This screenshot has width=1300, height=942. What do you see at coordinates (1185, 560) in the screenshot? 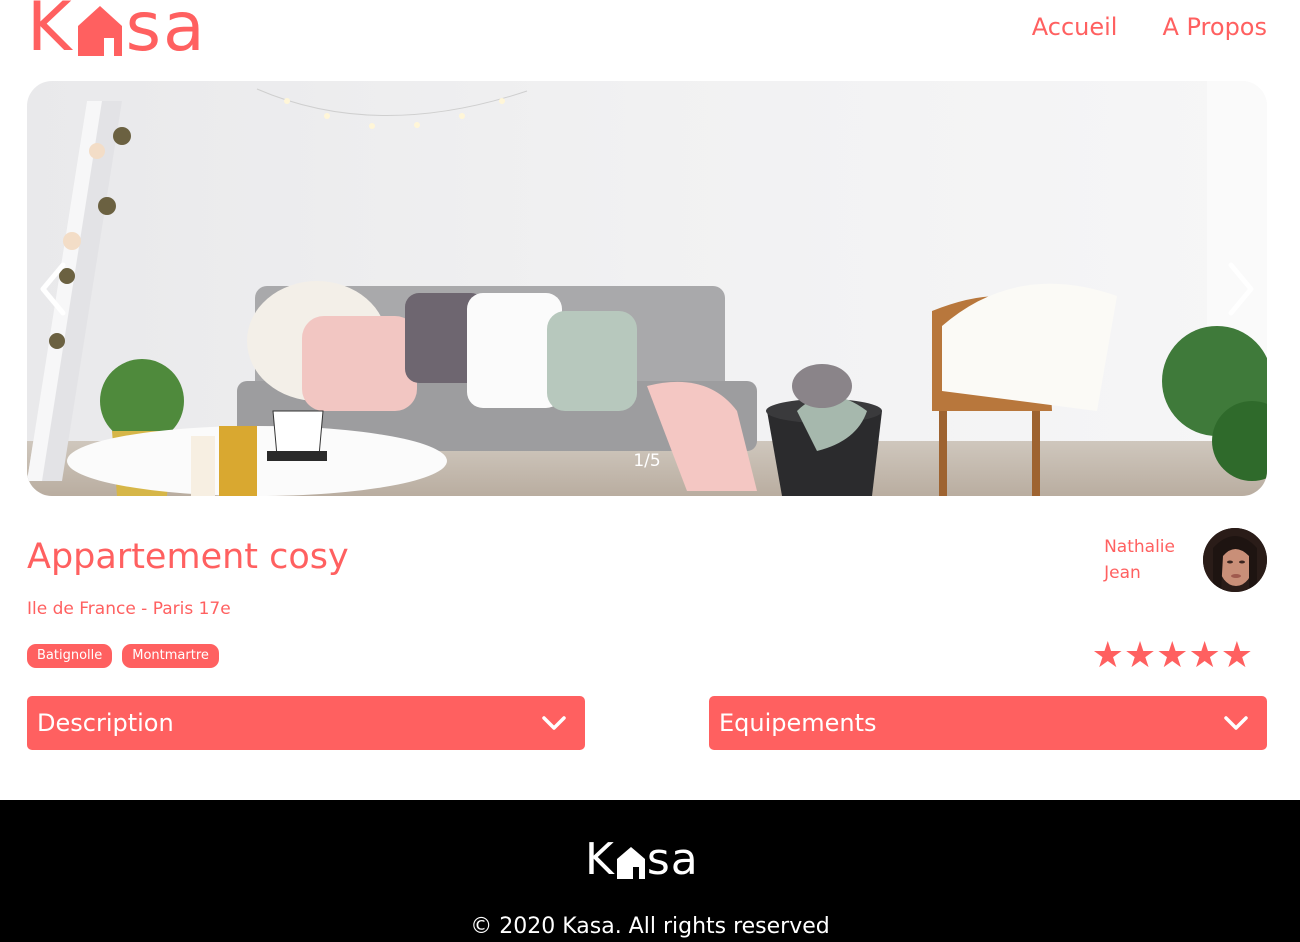
I see `host-info: Nathalie Jean` at bounding box center [1185, 560].